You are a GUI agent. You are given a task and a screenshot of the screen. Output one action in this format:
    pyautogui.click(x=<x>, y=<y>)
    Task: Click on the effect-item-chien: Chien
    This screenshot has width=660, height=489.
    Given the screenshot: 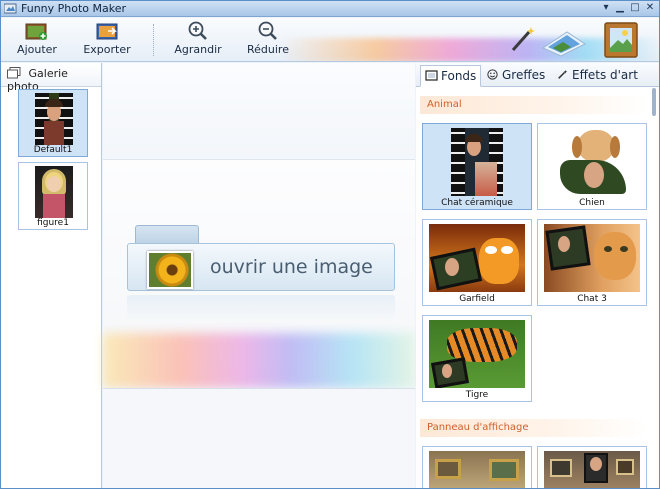 What is the action you would take?
    pyautogui.click(x=592, y=166)
    